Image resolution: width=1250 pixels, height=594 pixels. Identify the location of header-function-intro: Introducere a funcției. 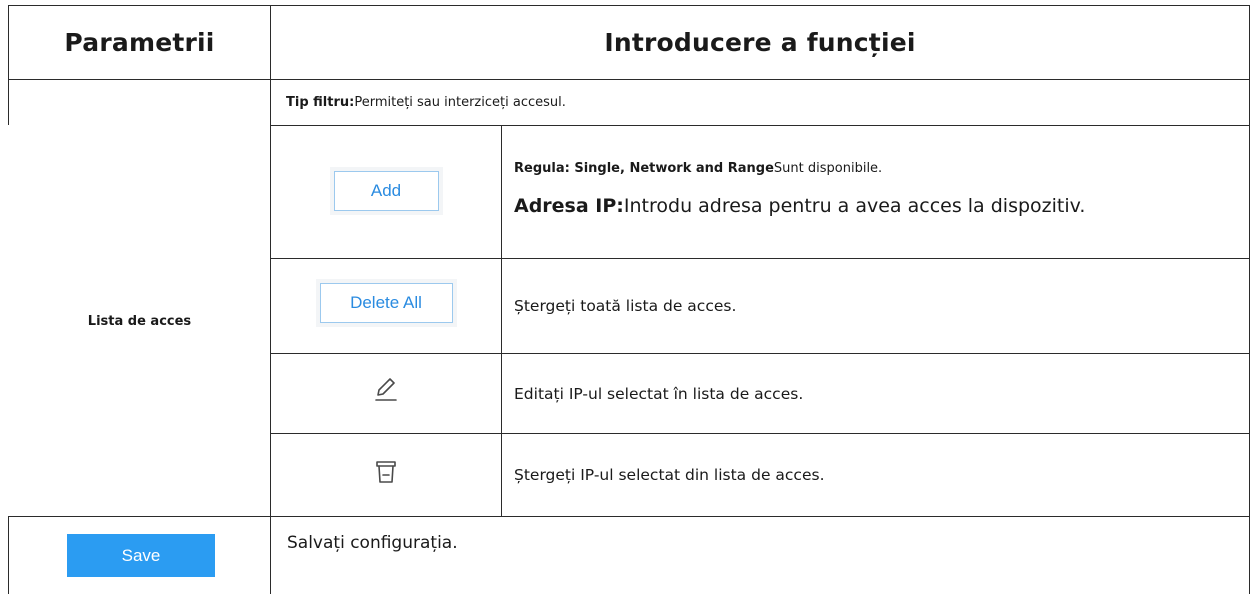
(760, 42).